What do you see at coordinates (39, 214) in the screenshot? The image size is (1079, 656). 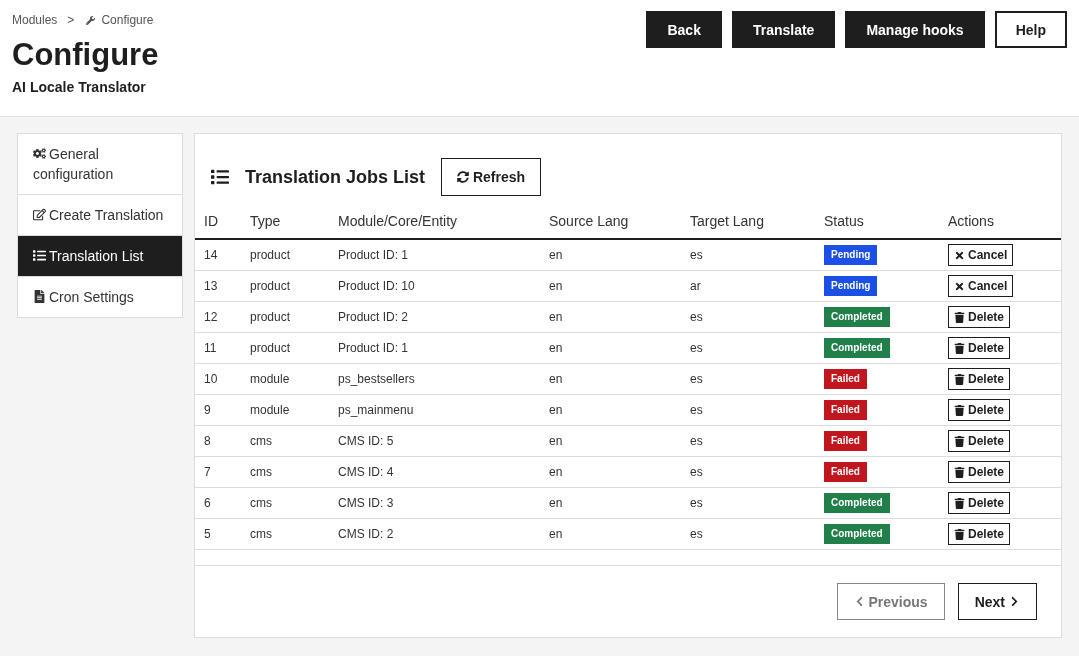 I see `edit-icon` at bounding box center [39, 214].